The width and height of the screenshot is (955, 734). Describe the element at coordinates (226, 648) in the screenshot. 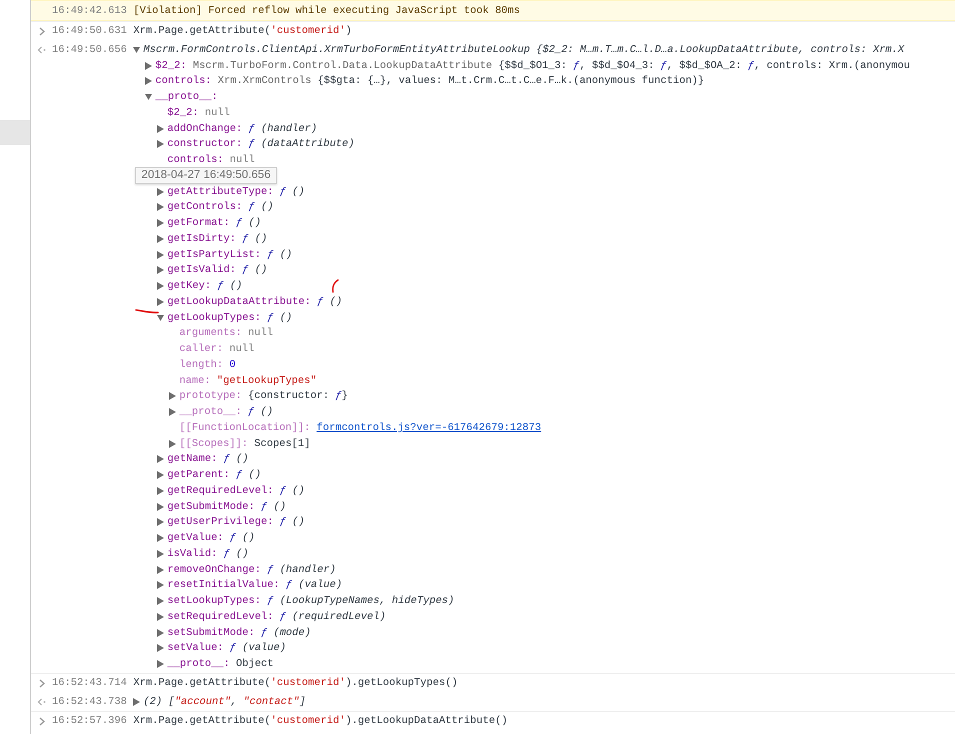

I see `property-entry: setValue: ƒ (value)` at that location.